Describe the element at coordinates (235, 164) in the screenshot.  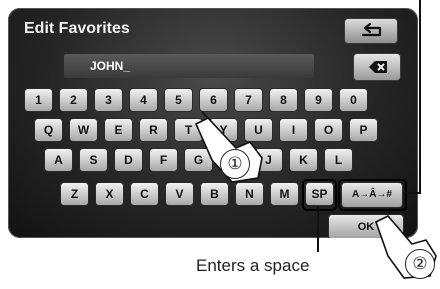
I see `callout-1: ①` at that location.